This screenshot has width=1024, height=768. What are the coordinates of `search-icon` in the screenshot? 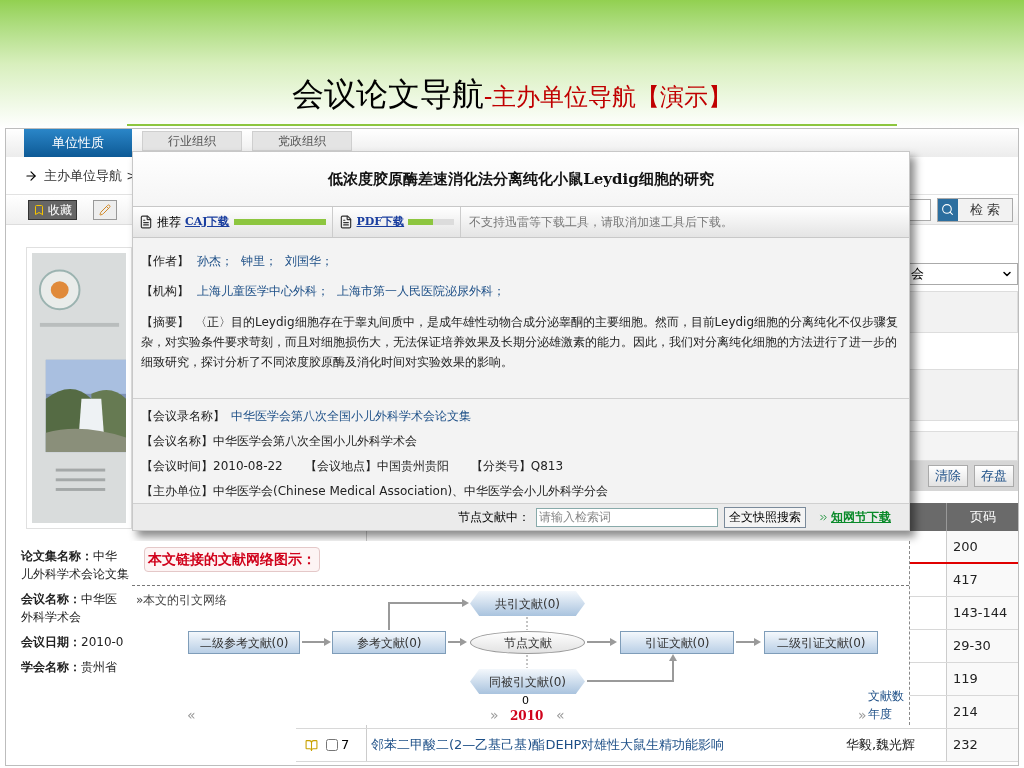 It's located at (948, 209).